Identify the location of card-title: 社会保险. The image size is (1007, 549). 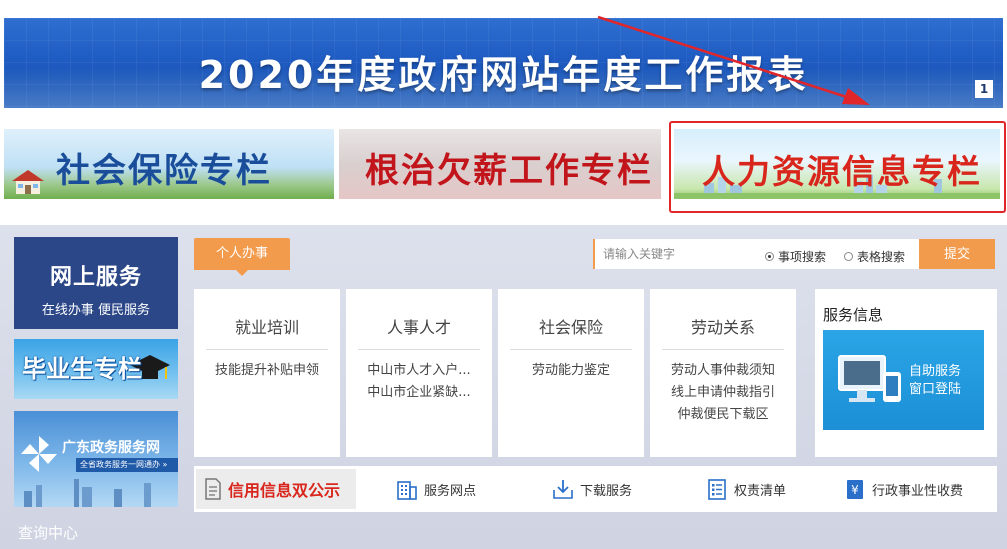
(571, 319).